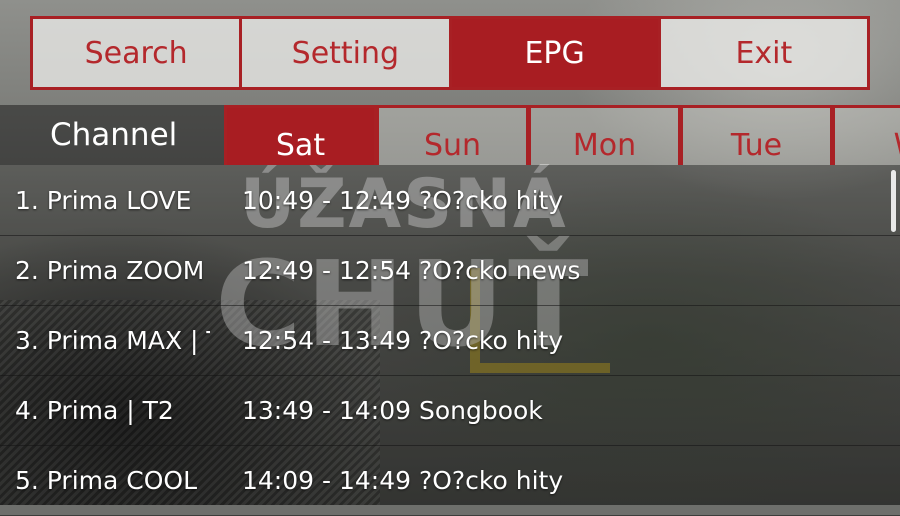  What do you see at coordinates (403, 340) in the screenshot?
I see `program-info: 12:54 - 13:49 ?O?cko hity` at bounding box center [403, 340].